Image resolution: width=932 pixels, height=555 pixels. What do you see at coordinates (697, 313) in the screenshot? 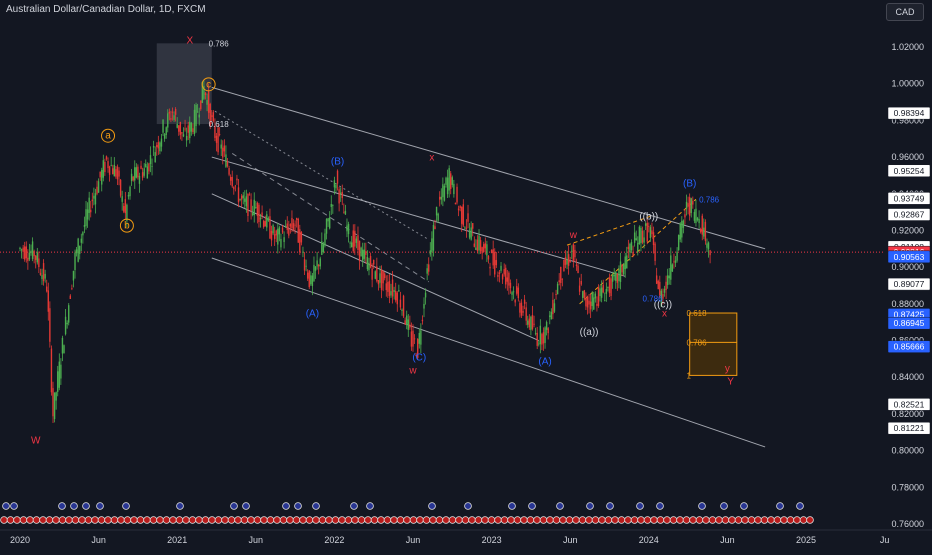
I see `fib-label: 0.618` at bounding box center [697, 313].